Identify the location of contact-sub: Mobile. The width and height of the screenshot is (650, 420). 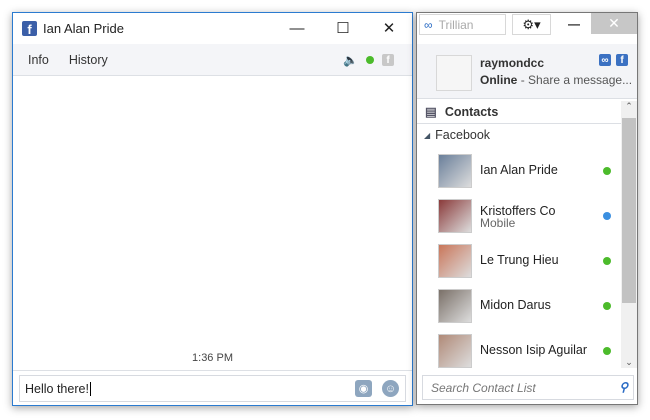
(498, 223).